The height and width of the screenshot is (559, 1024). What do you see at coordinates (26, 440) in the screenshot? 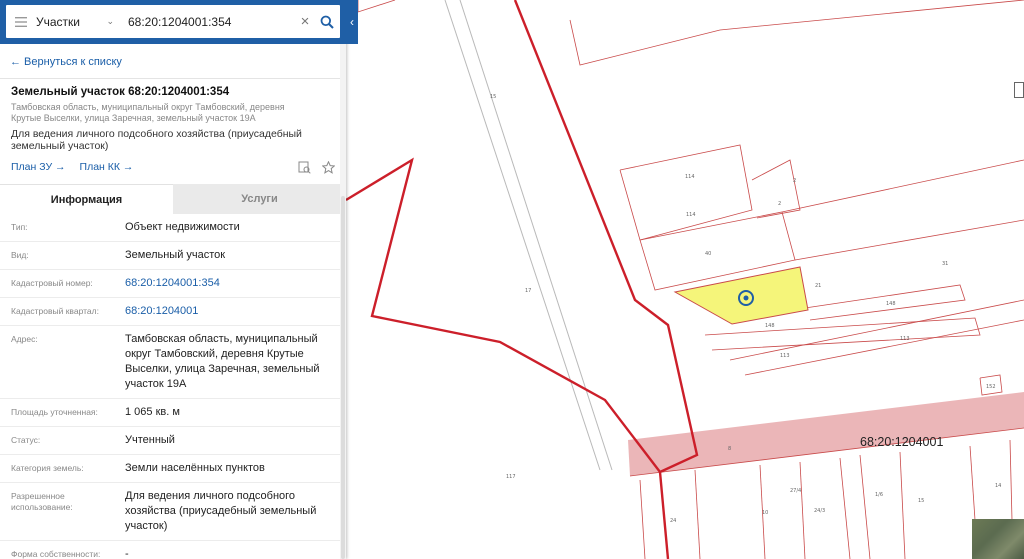
I see `property-label: Статус:` at bounding box center [26, 440].